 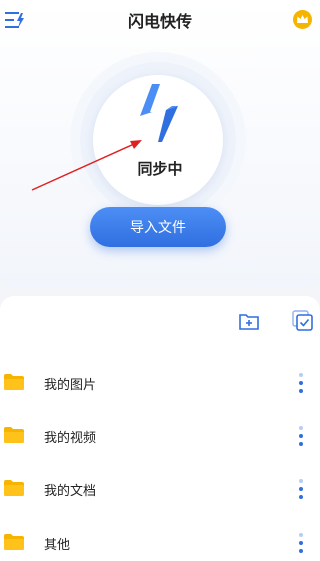 I want to click on multi-select-icon, so click(x=303, y=321).